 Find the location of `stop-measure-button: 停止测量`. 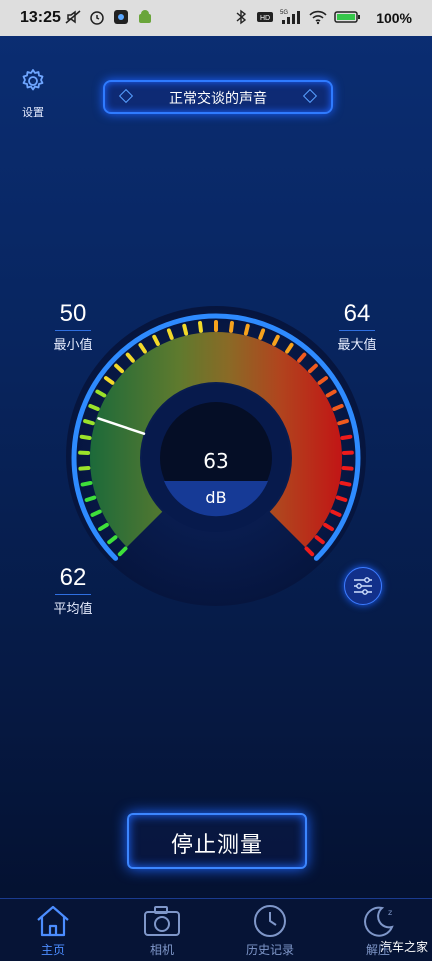

stop-measure-button: 停止测量 is located at coordinates (217, 841).